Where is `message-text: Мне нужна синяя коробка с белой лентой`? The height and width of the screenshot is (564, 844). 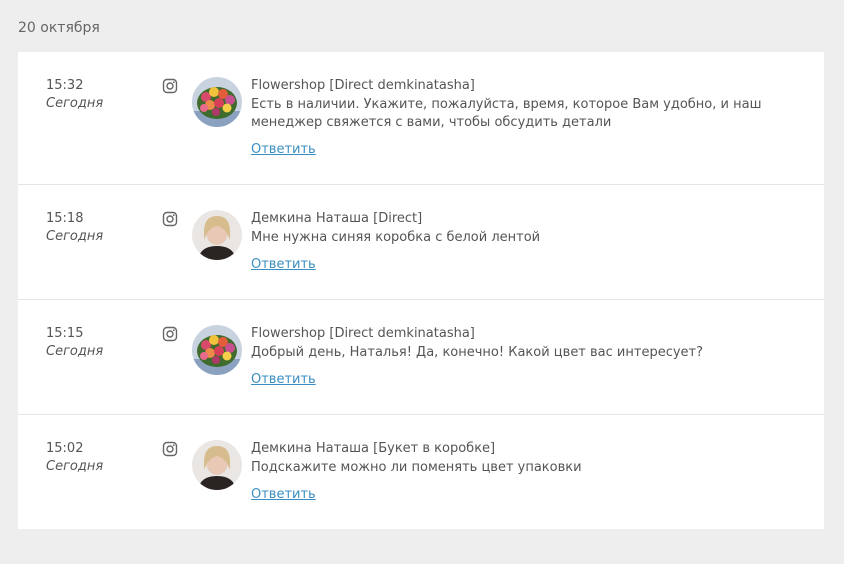 message-text: Мне нужна синяя коробка с белой лентой is located at coordinates (396, 237).